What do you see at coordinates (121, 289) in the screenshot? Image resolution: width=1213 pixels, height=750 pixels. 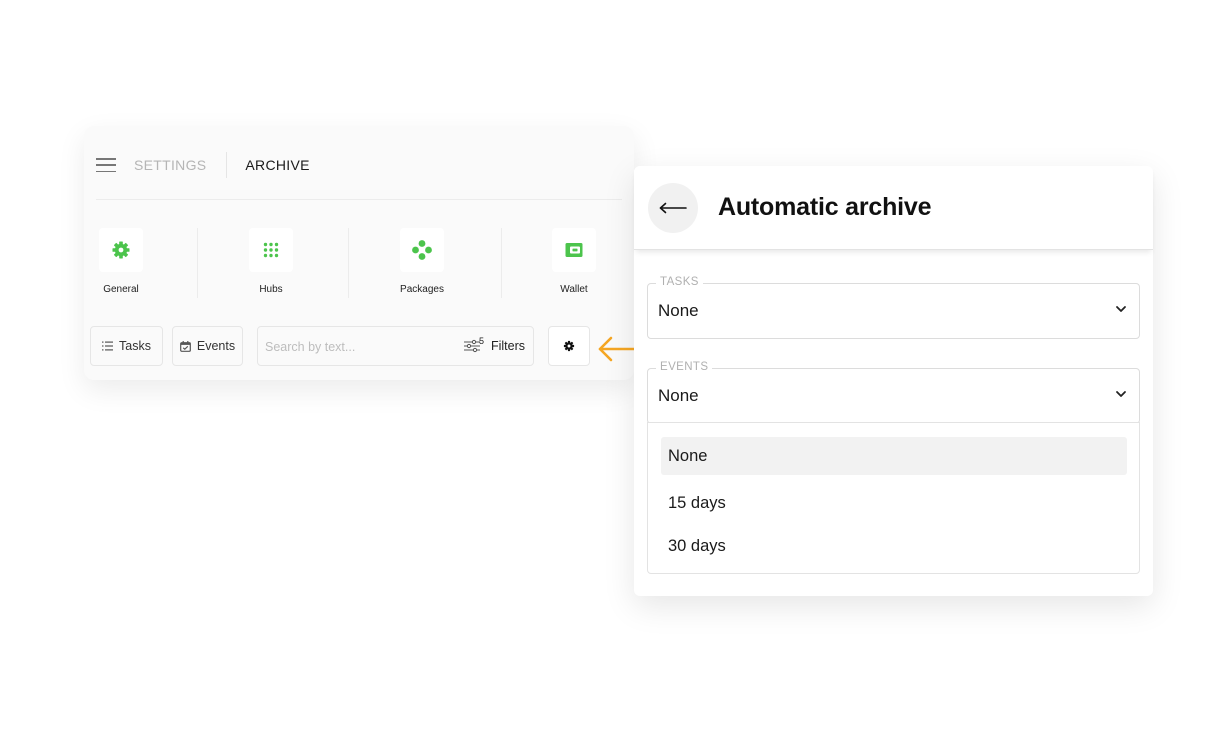 I see `category-label: General` at bounding box center [121, 289].